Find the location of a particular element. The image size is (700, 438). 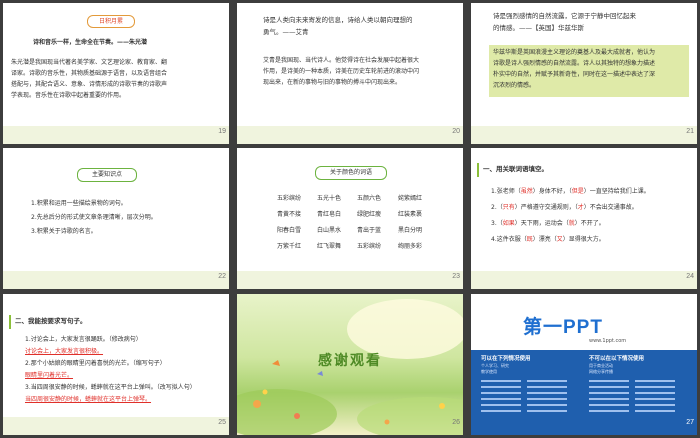

sentence-fragment: ）不开了。 is located at coordinates (589, 223).